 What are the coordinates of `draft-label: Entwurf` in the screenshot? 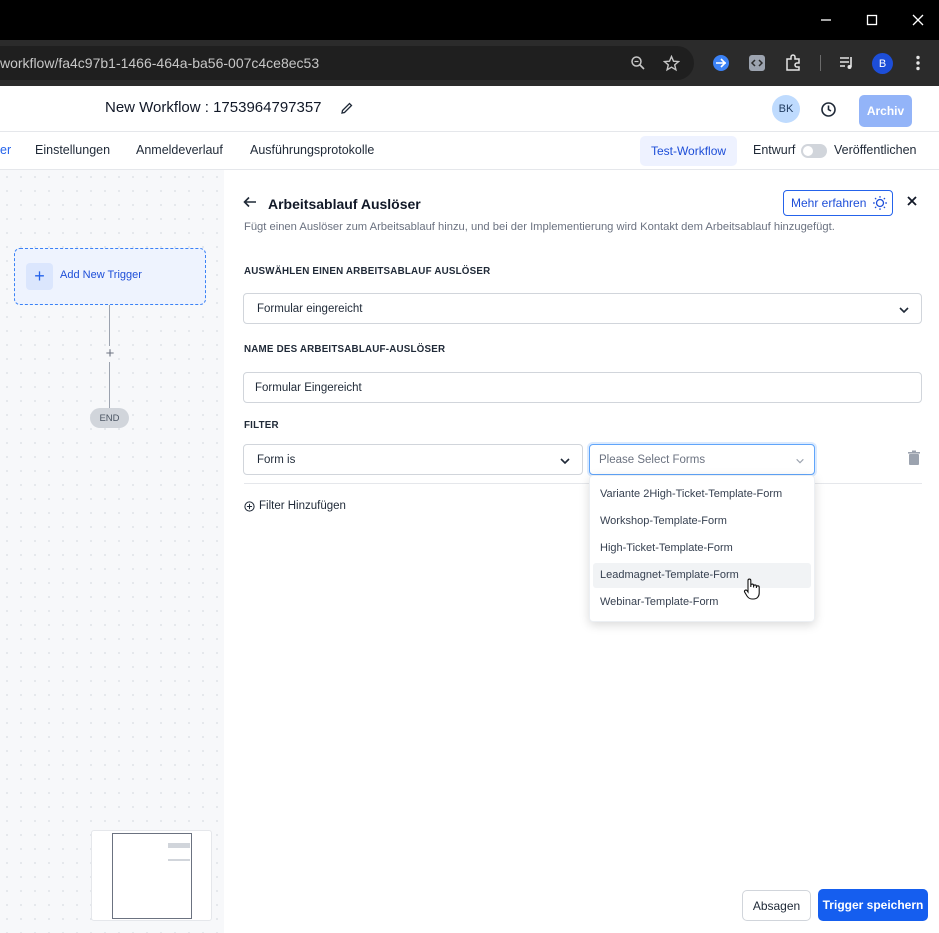 It's located at (774, 150).